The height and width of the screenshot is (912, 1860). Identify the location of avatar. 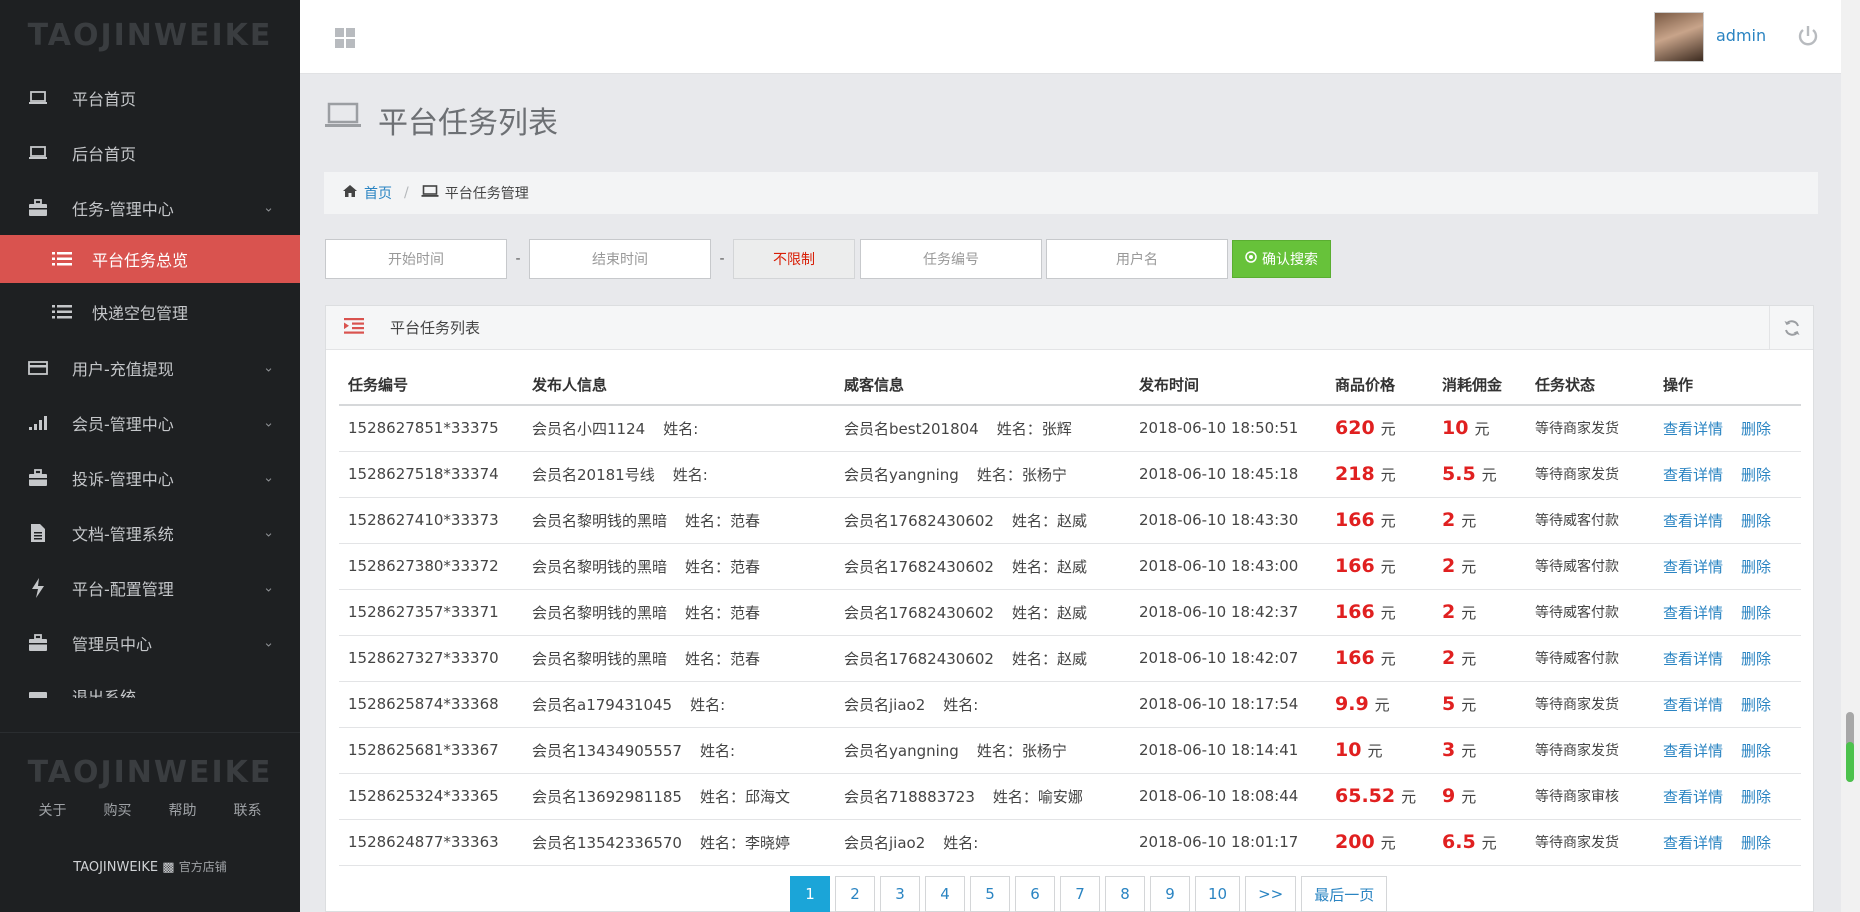
(1679, 37).